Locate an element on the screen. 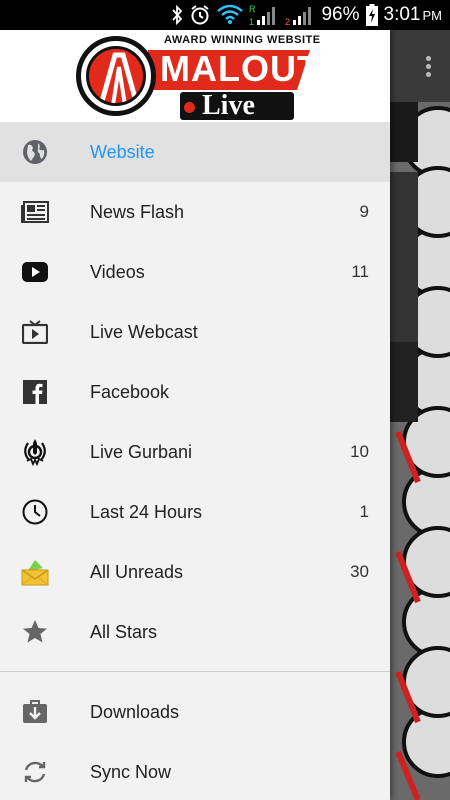 The width and height of the screenshot is (450, 800). nav-item-all-stars: All Stars is located at coordinates (195, 632).